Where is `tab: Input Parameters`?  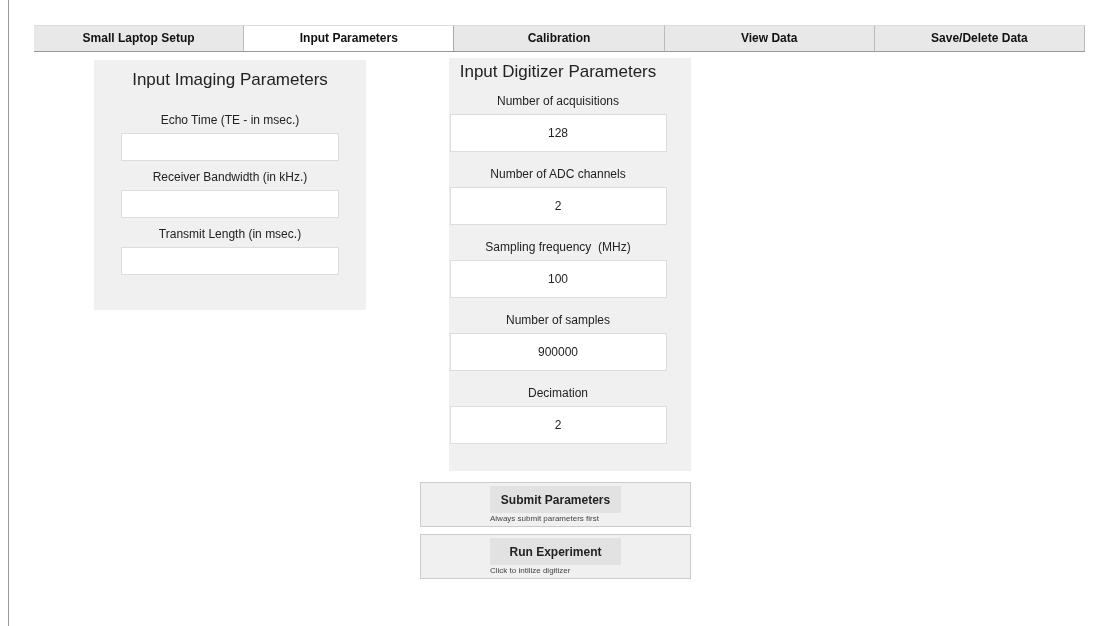
tab: Input Parameters is located at coordinates (349, 38).